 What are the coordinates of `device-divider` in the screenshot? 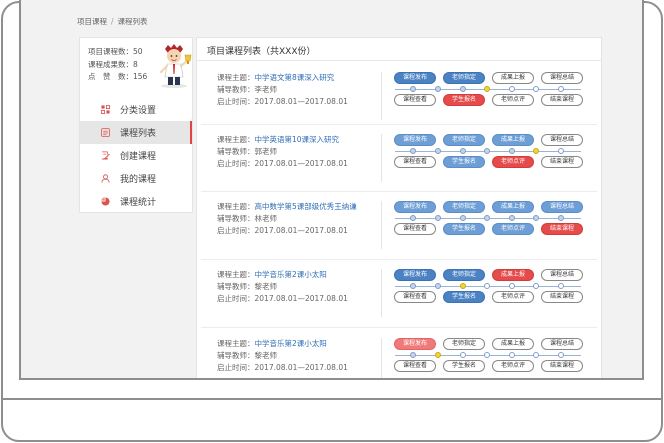 It's located at (332, 399).